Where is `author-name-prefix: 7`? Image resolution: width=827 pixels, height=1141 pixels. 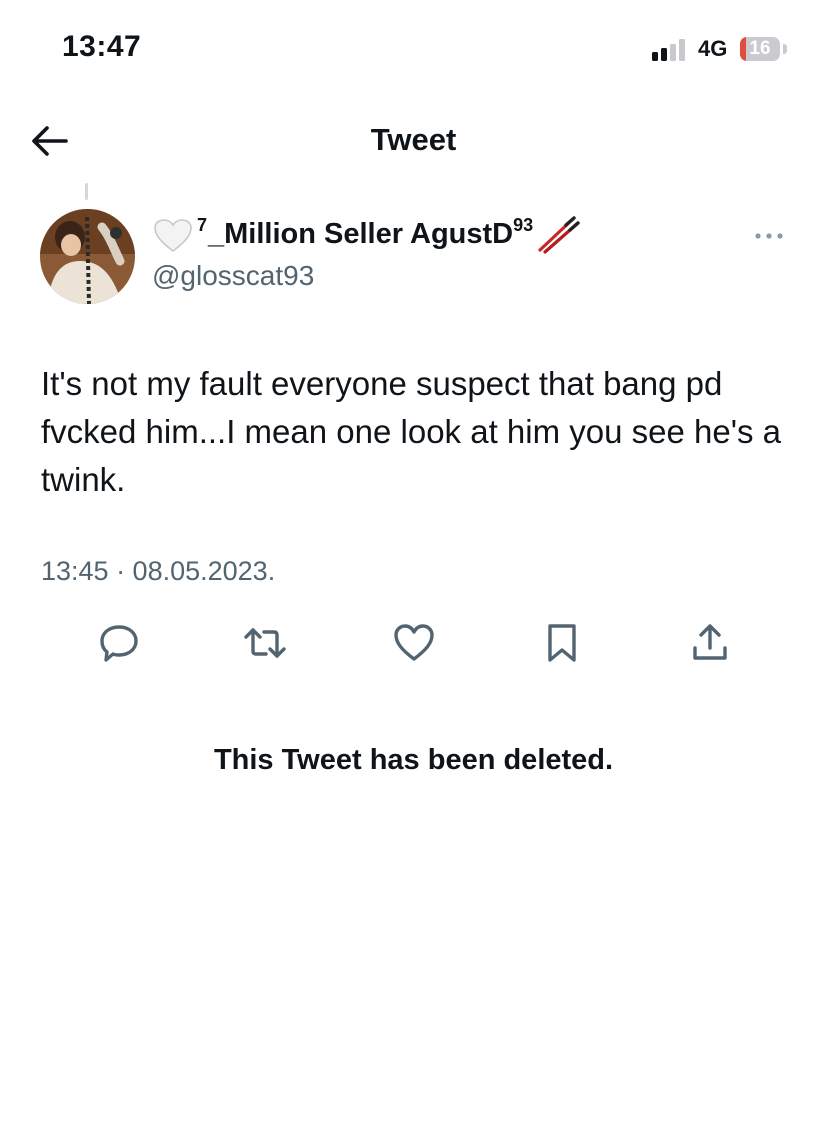
author-name-prefix: 7 is located at coordinates (202, 225).